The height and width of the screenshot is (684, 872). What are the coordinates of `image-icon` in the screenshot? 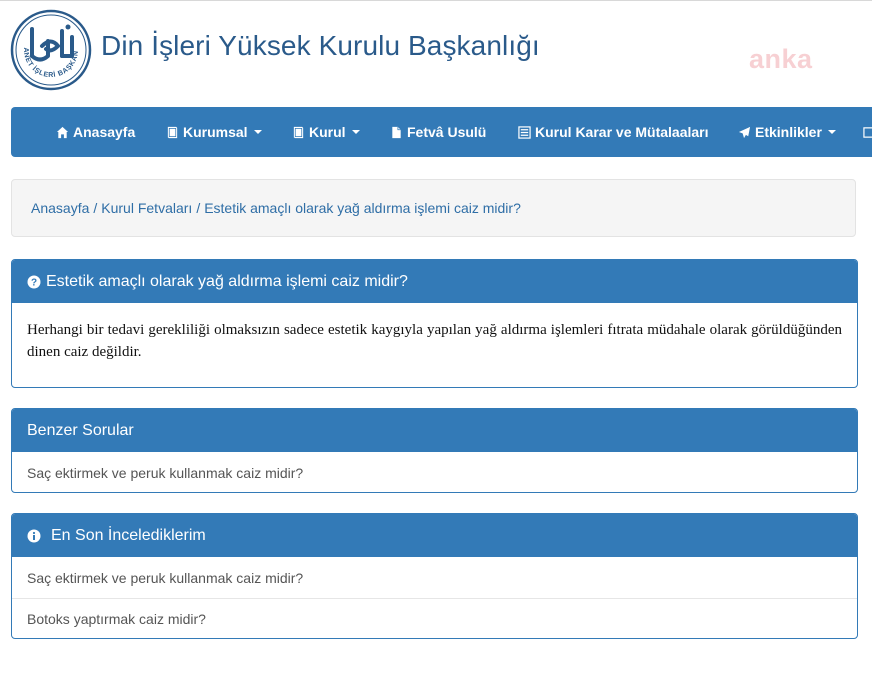 It's located at (867, 132).